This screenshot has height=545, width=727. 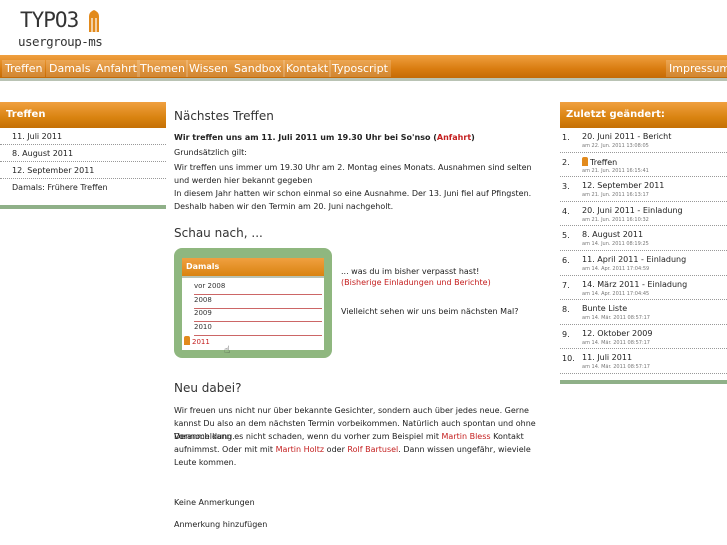 What do you see at coordinates (473, 137) in the screenshot?
I see `intro-end: )` at bounding box center [473, 137].